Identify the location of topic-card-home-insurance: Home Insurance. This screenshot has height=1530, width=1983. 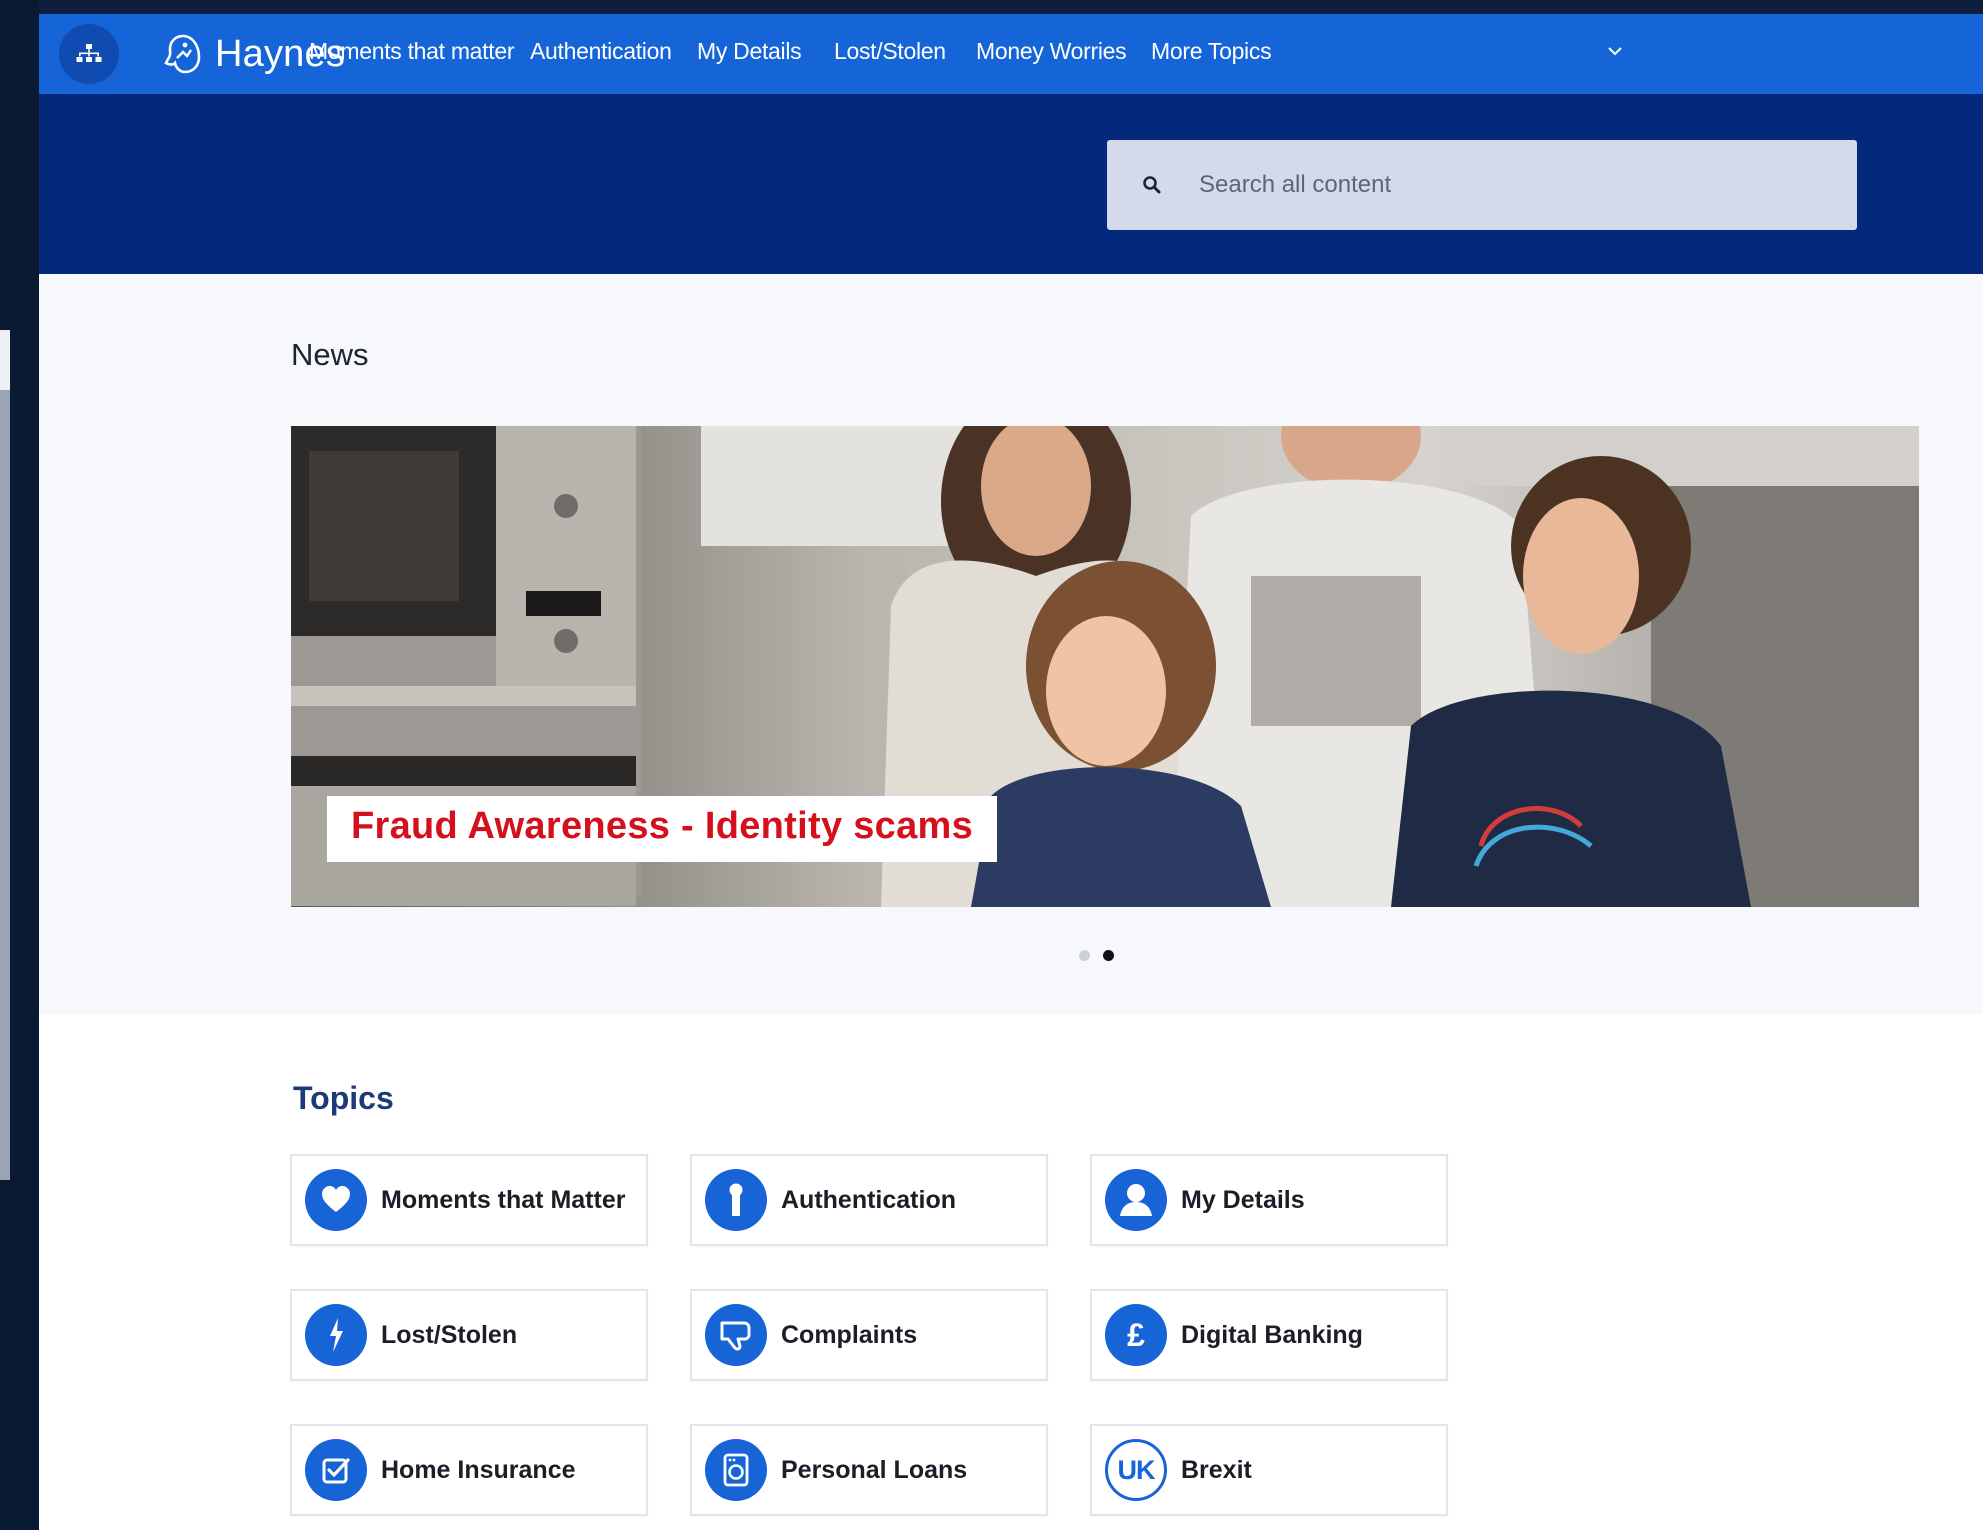
(469, 1470).